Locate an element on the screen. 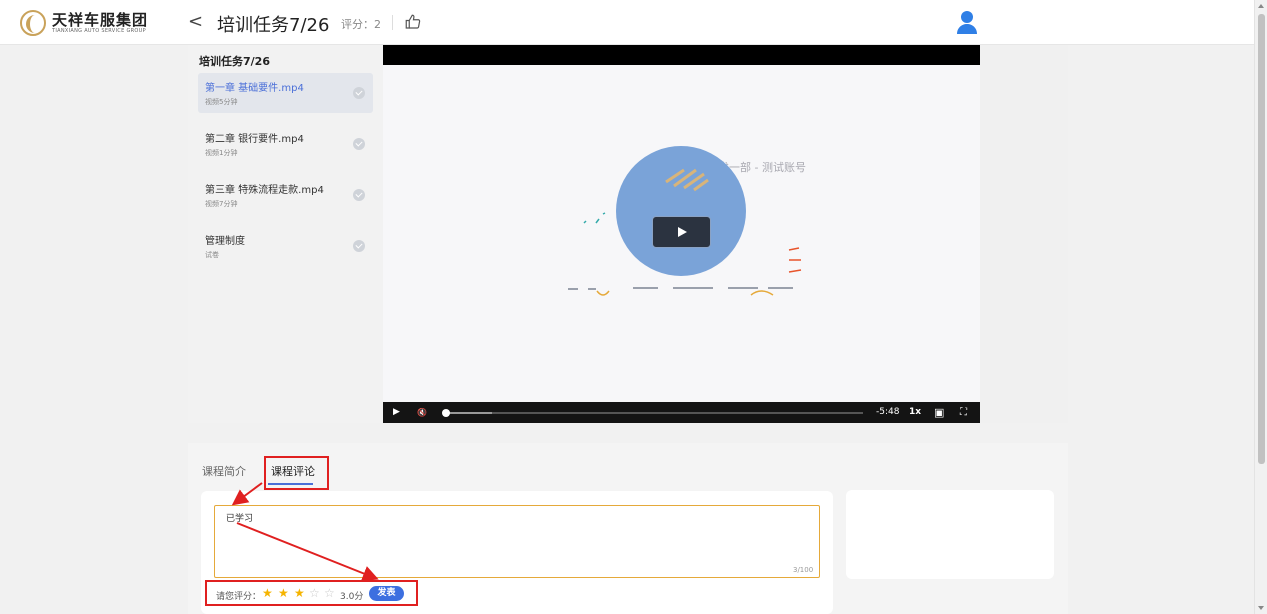  lesson-duration: 视频1分钟 is located at coordinates (221, 153).